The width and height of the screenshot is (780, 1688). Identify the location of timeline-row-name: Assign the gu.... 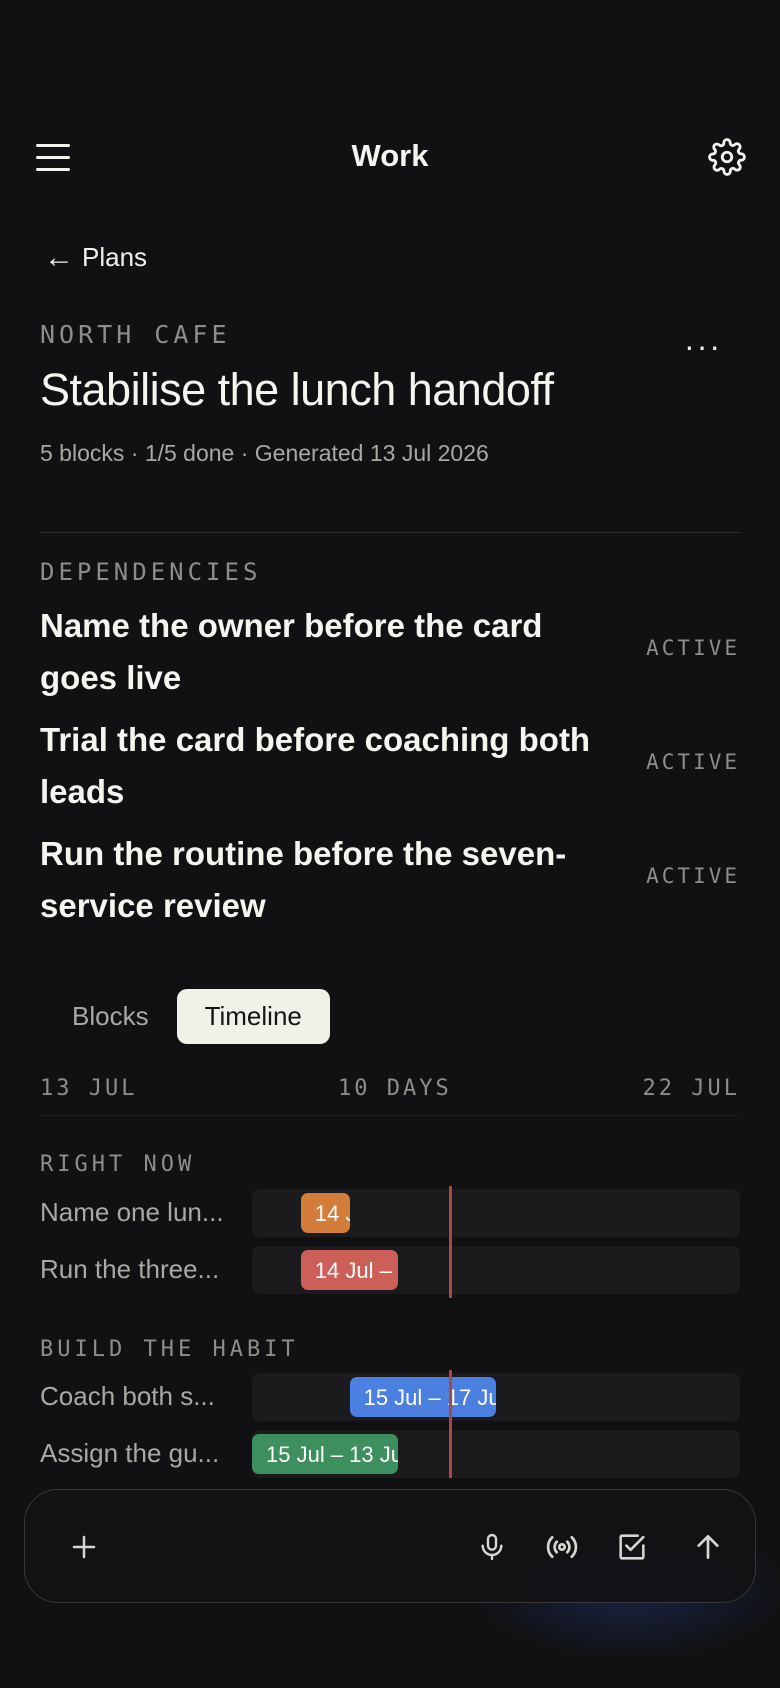
(130, 1453).